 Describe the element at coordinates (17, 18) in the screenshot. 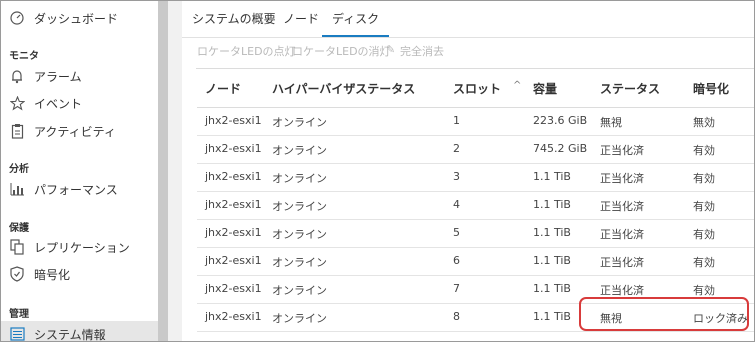

I see `dashboard-gauge-icon` at that location.